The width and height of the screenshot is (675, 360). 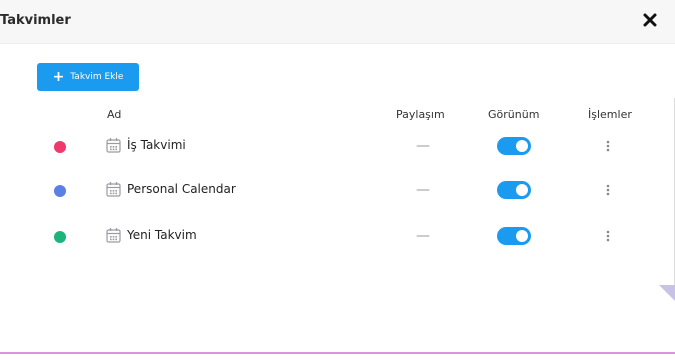 What do you see at coordinates (420, 114) in the screenshot?
I see `column-header-sharing: Paylaşım` at bounding box center [420, 114].